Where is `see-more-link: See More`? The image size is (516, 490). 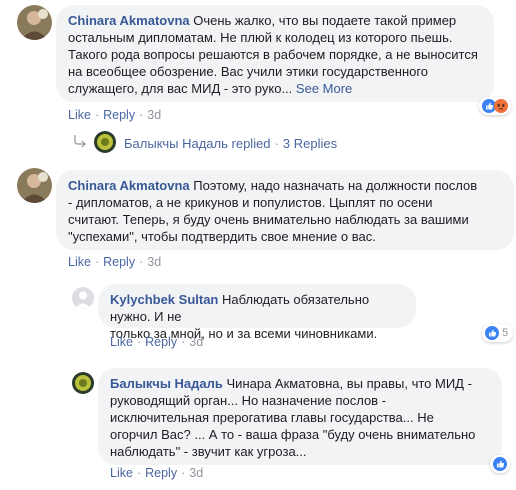
see-more-link: See More is located at coordinates (324, 88).